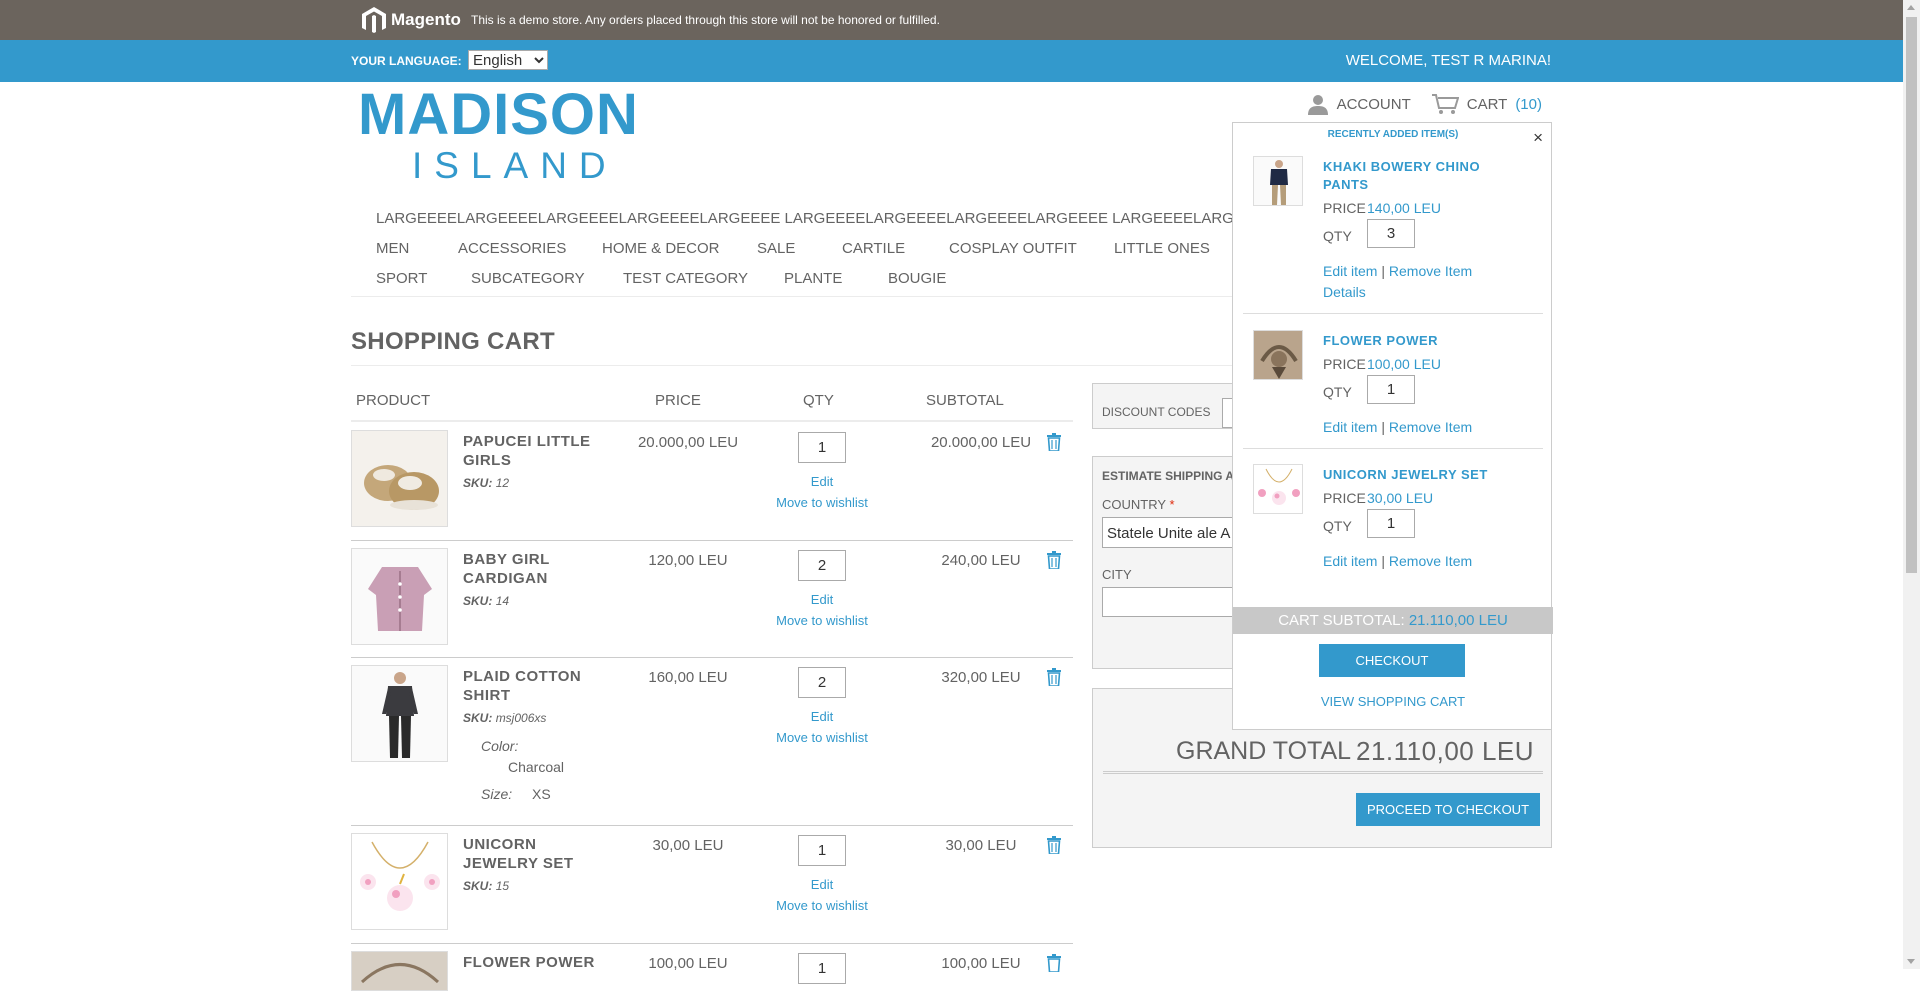 The height and width of the screenshot is (991, 1920). What do you see at coordinates (688, 845) in the screenshot?
I see `item-price: 30,00 LEU` at bounding box center [688, 845].